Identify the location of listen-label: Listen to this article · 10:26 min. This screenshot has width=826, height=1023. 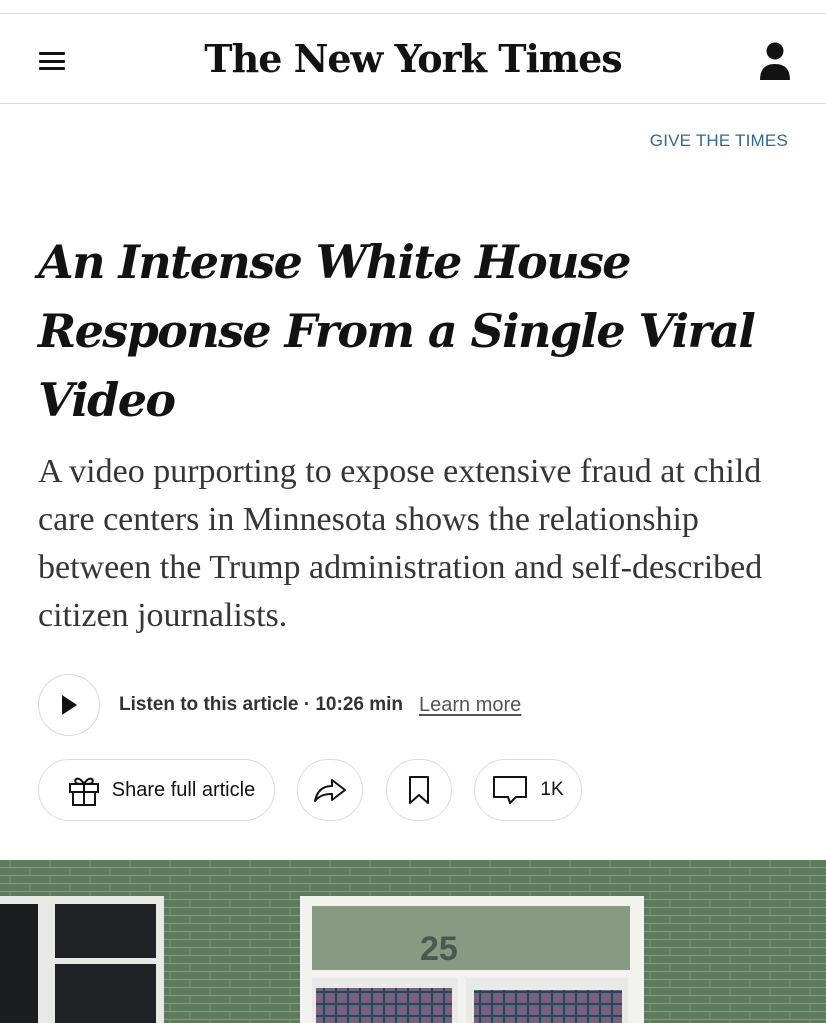
(261, 704).